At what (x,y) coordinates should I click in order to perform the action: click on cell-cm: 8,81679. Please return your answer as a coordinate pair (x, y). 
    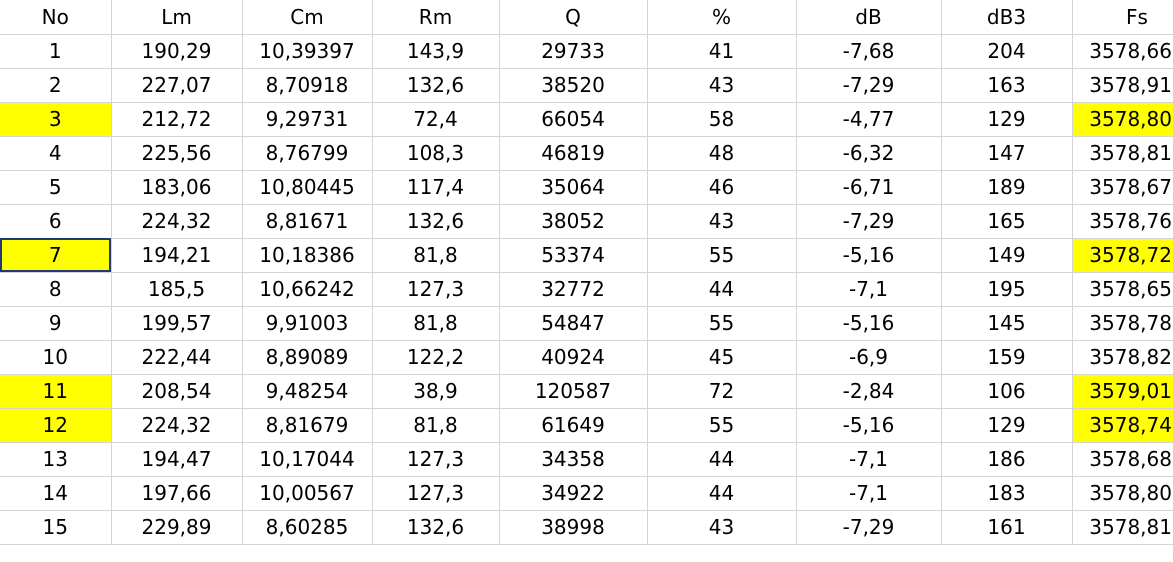
    Looking at the image, I should click on (307, 425).